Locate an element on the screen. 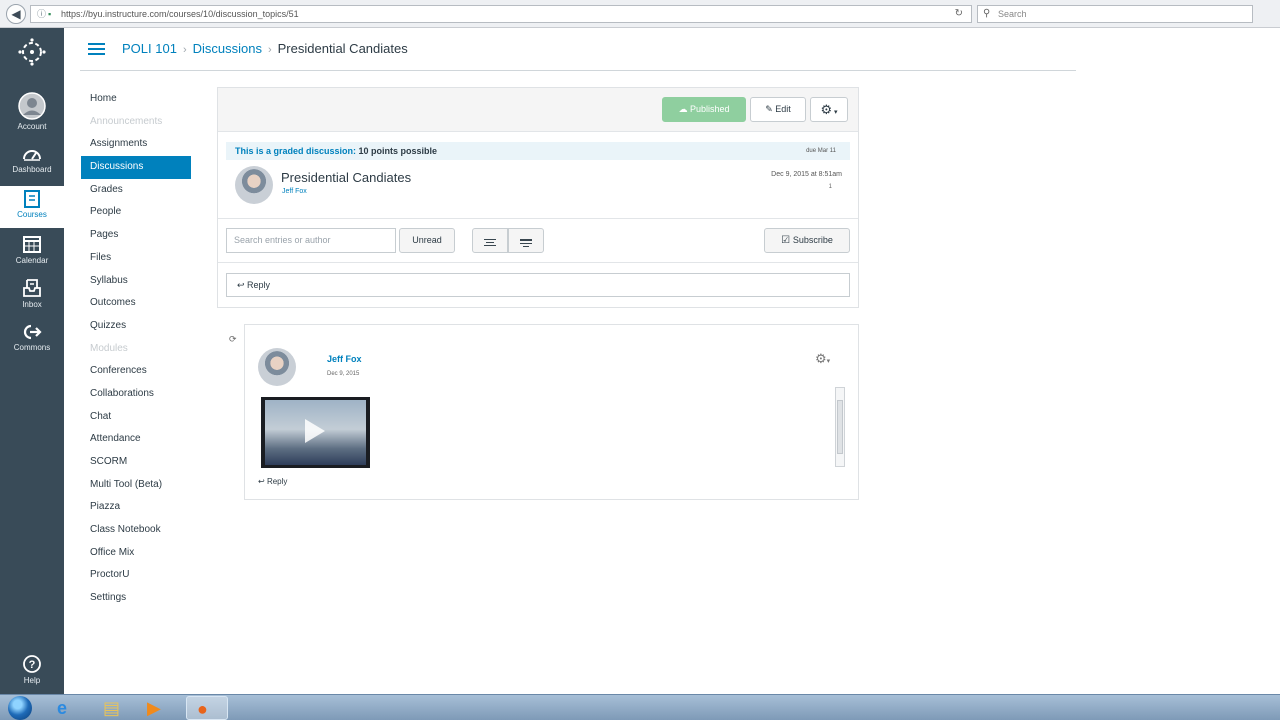 Image resolution: width=1280 pixels, height=720 pixels. checkbox-check-icon: ☑ is located at coordinates (787, 240).